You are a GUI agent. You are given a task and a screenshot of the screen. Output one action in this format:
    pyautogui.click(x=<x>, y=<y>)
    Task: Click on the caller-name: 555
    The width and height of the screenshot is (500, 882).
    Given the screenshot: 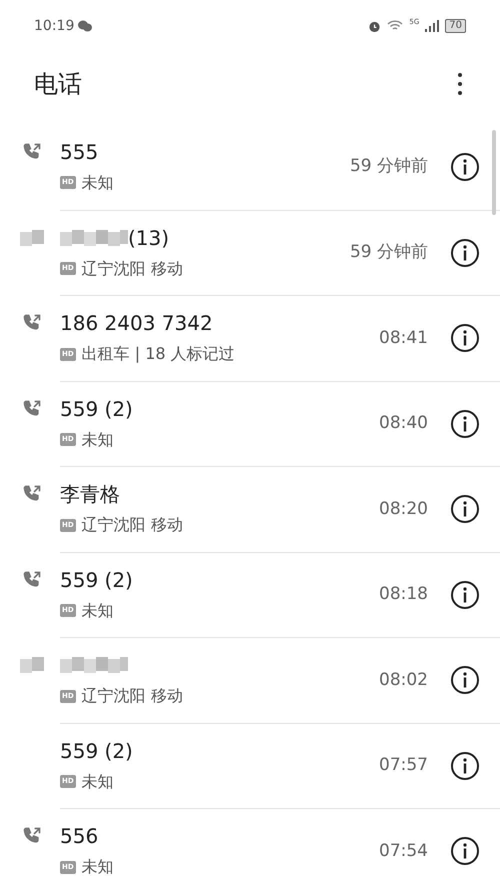 What is the action you would take?
    pyautogui.click(x=79, y=151)
    